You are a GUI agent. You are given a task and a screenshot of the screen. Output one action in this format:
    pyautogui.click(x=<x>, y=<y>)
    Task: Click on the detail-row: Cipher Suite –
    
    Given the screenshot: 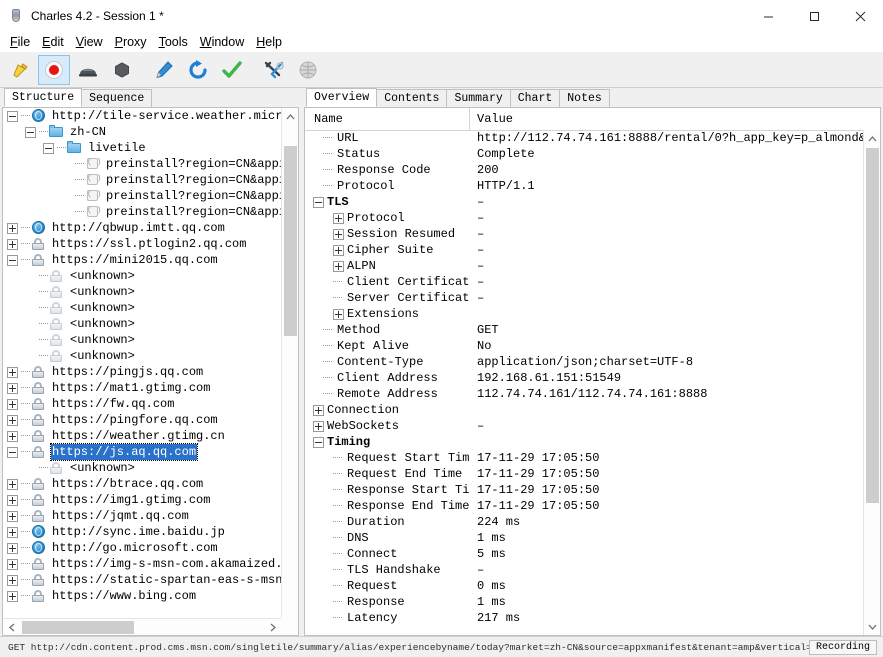 What is the action you would take?
    pyautogui.click(x=584, y=250)
    